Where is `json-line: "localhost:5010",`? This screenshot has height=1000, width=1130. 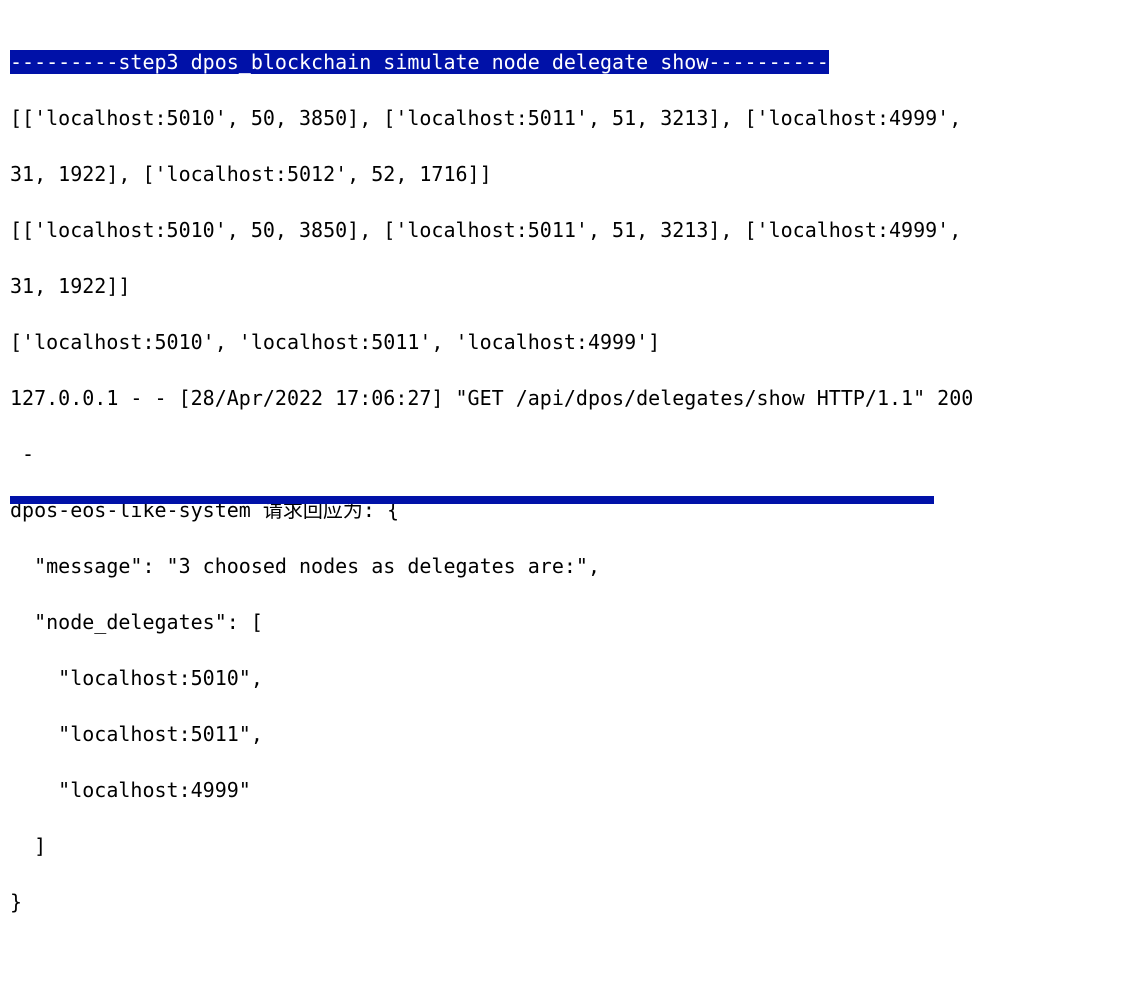
json-line: "localhost:5010", is located at coordinates (136, 678).